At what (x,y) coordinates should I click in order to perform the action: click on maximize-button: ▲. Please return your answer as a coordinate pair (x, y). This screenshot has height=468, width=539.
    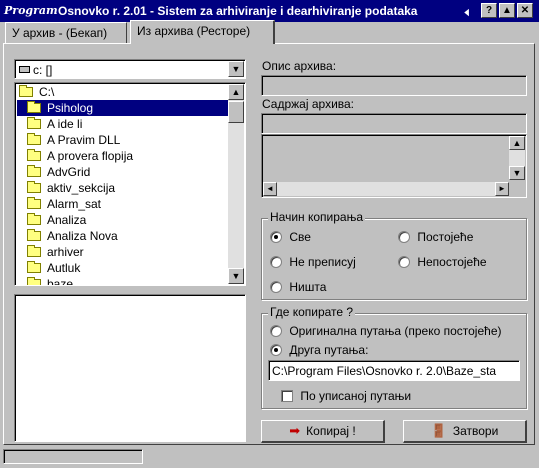
    Looking at the image, I should click on (507, 10).